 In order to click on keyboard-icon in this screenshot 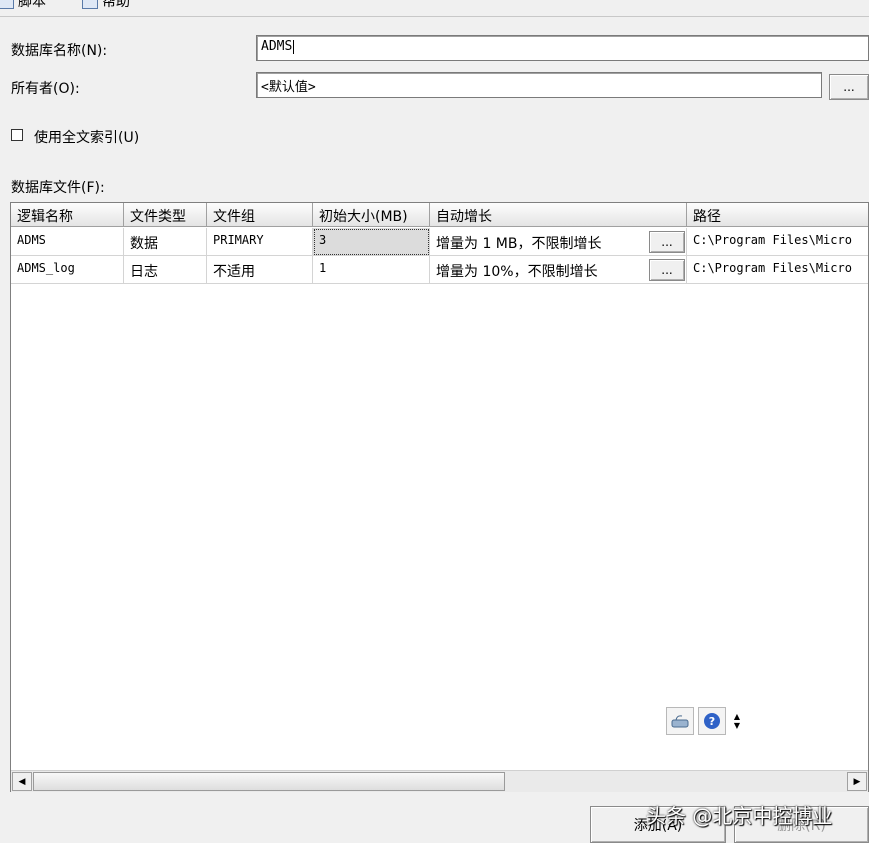, I will do `click(680, 721)`.